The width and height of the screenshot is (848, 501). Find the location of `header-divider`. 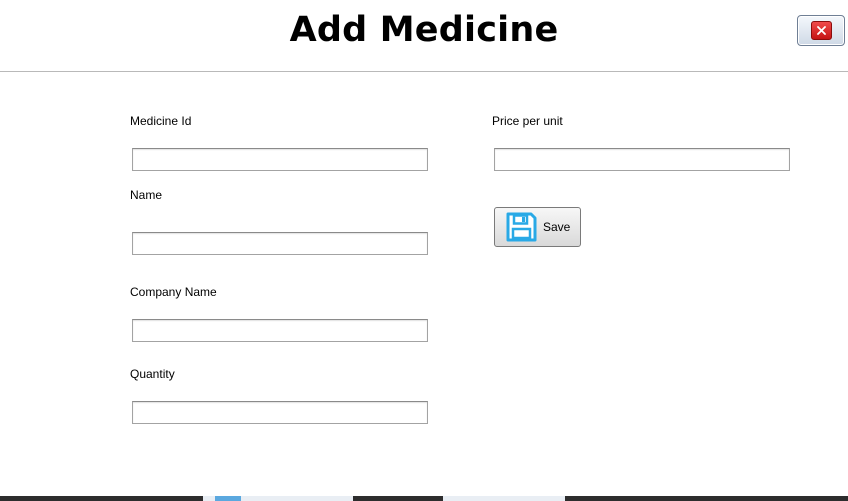

header-divider is located at coordinates (424, 71).